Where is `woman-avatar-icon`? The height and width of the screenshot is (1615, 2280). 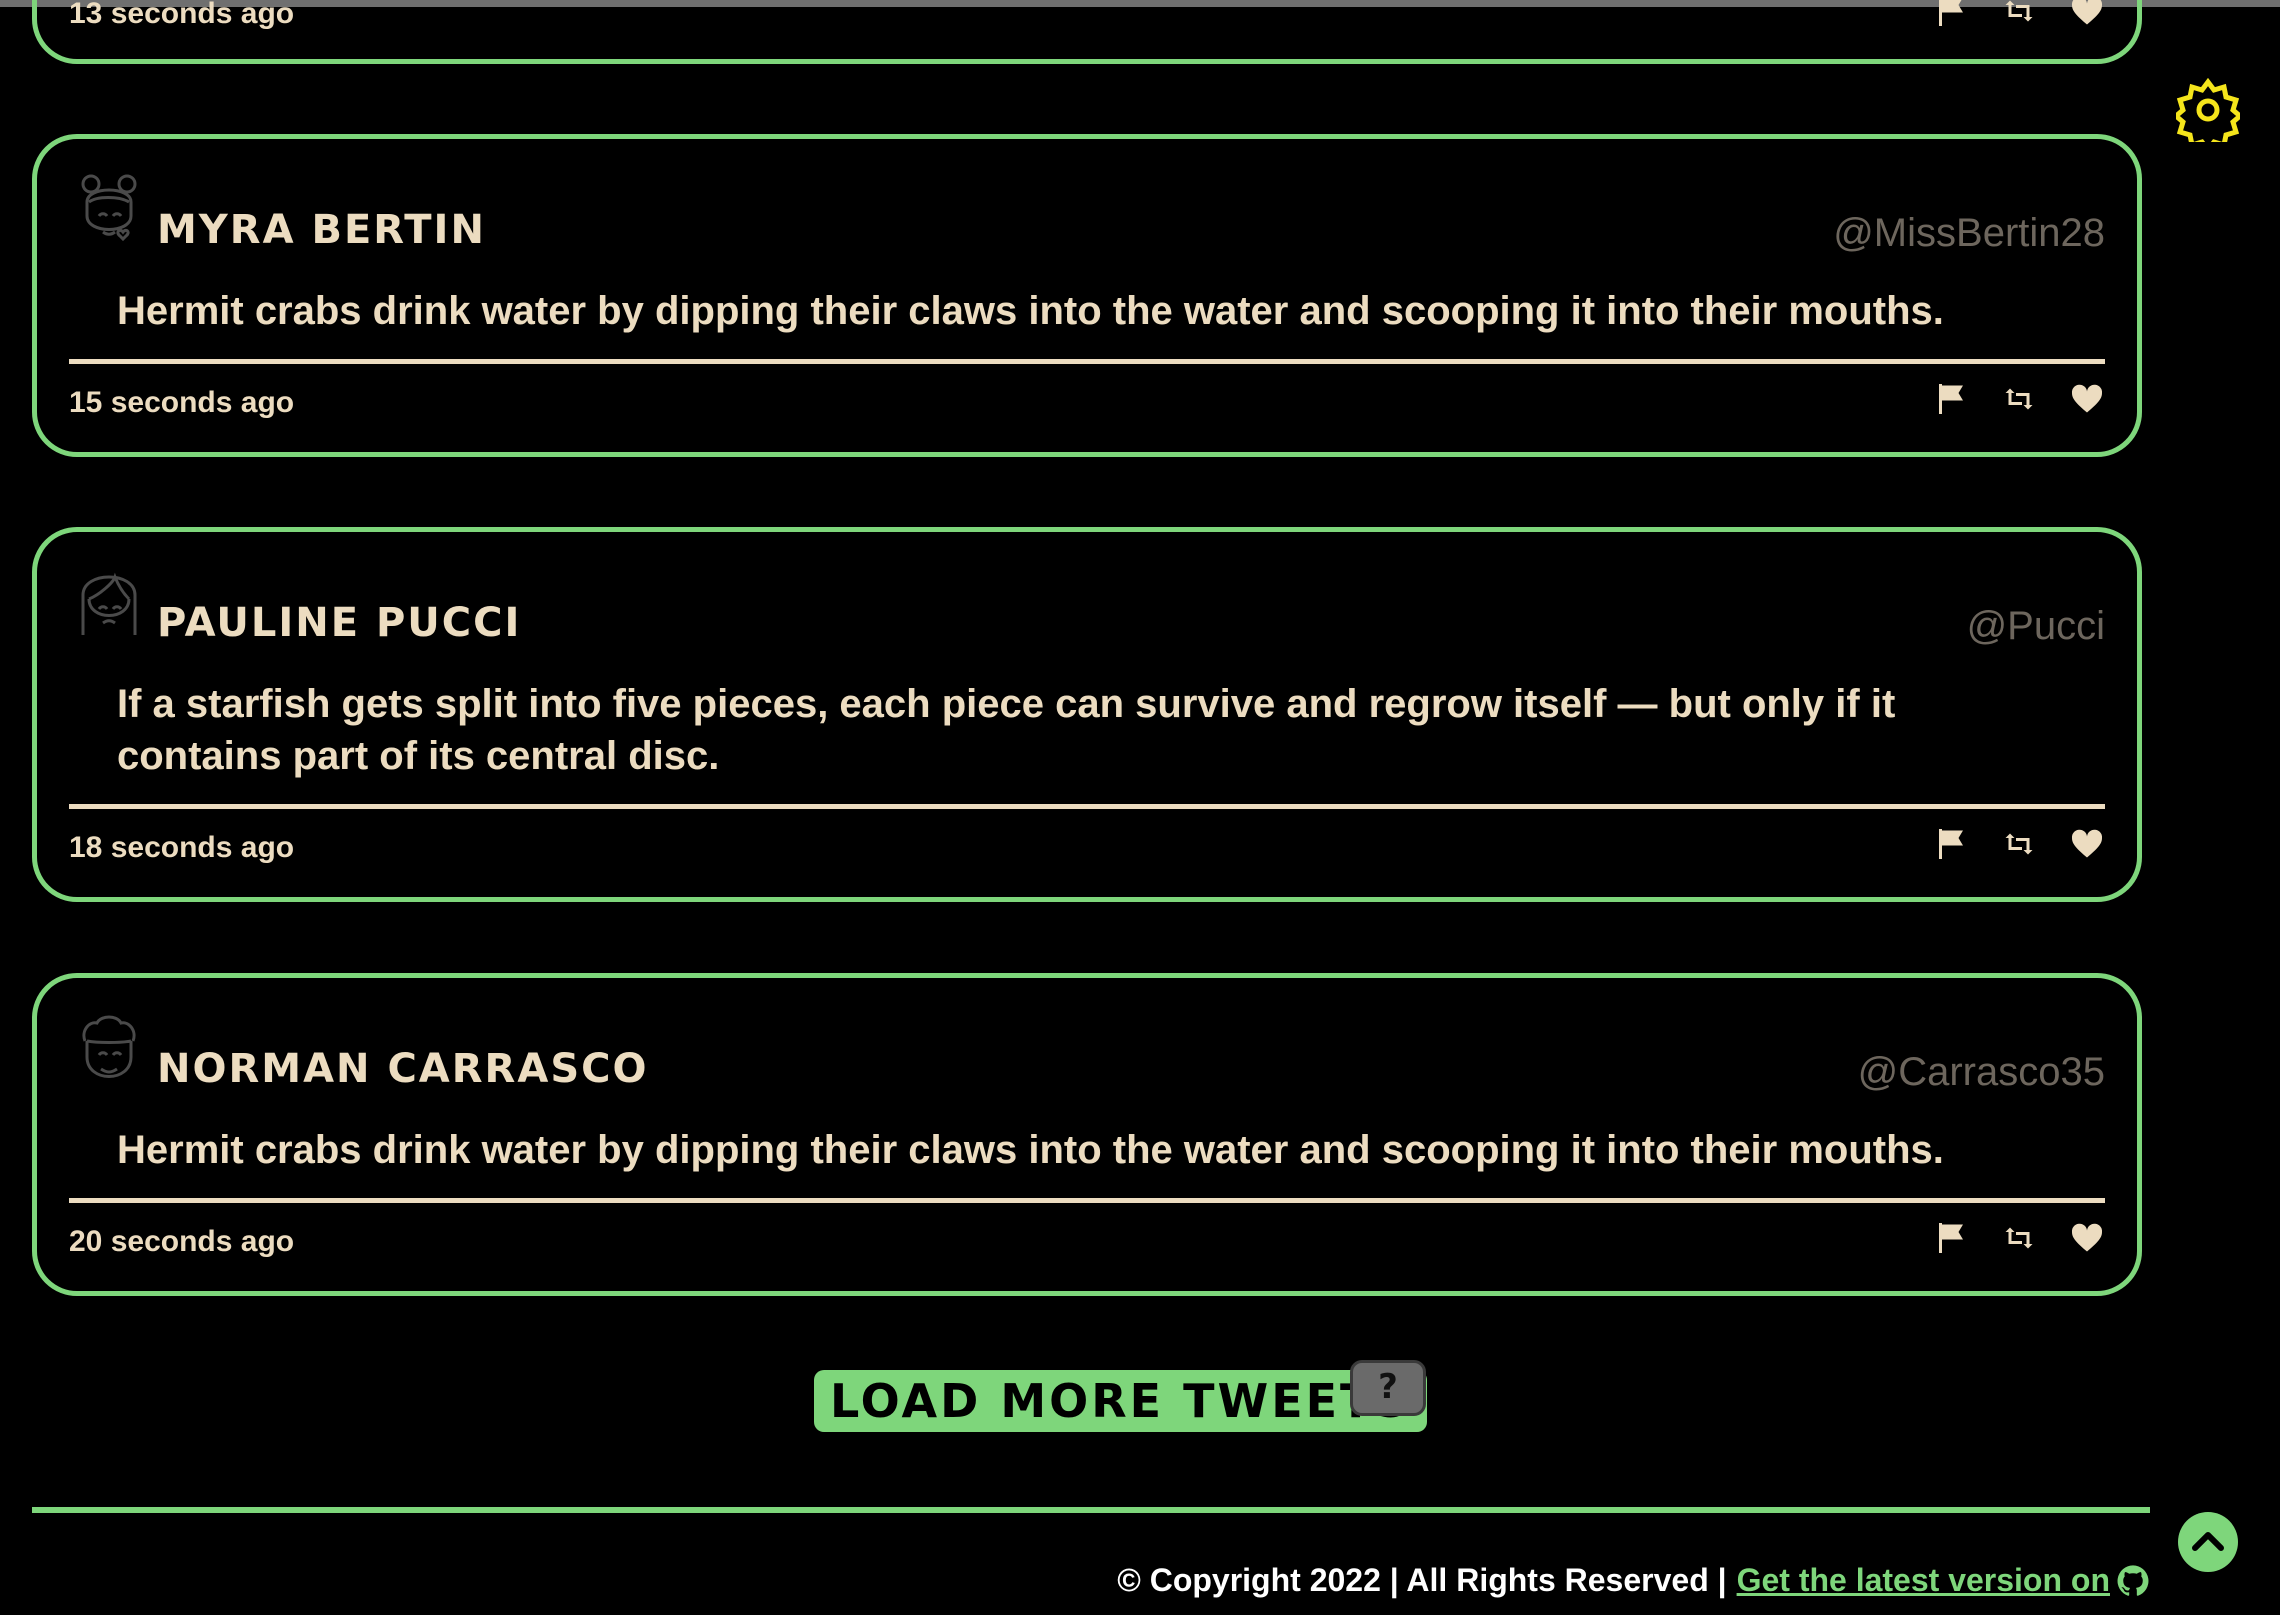
woman-avatar-icon is located at coordinates (109, 603).